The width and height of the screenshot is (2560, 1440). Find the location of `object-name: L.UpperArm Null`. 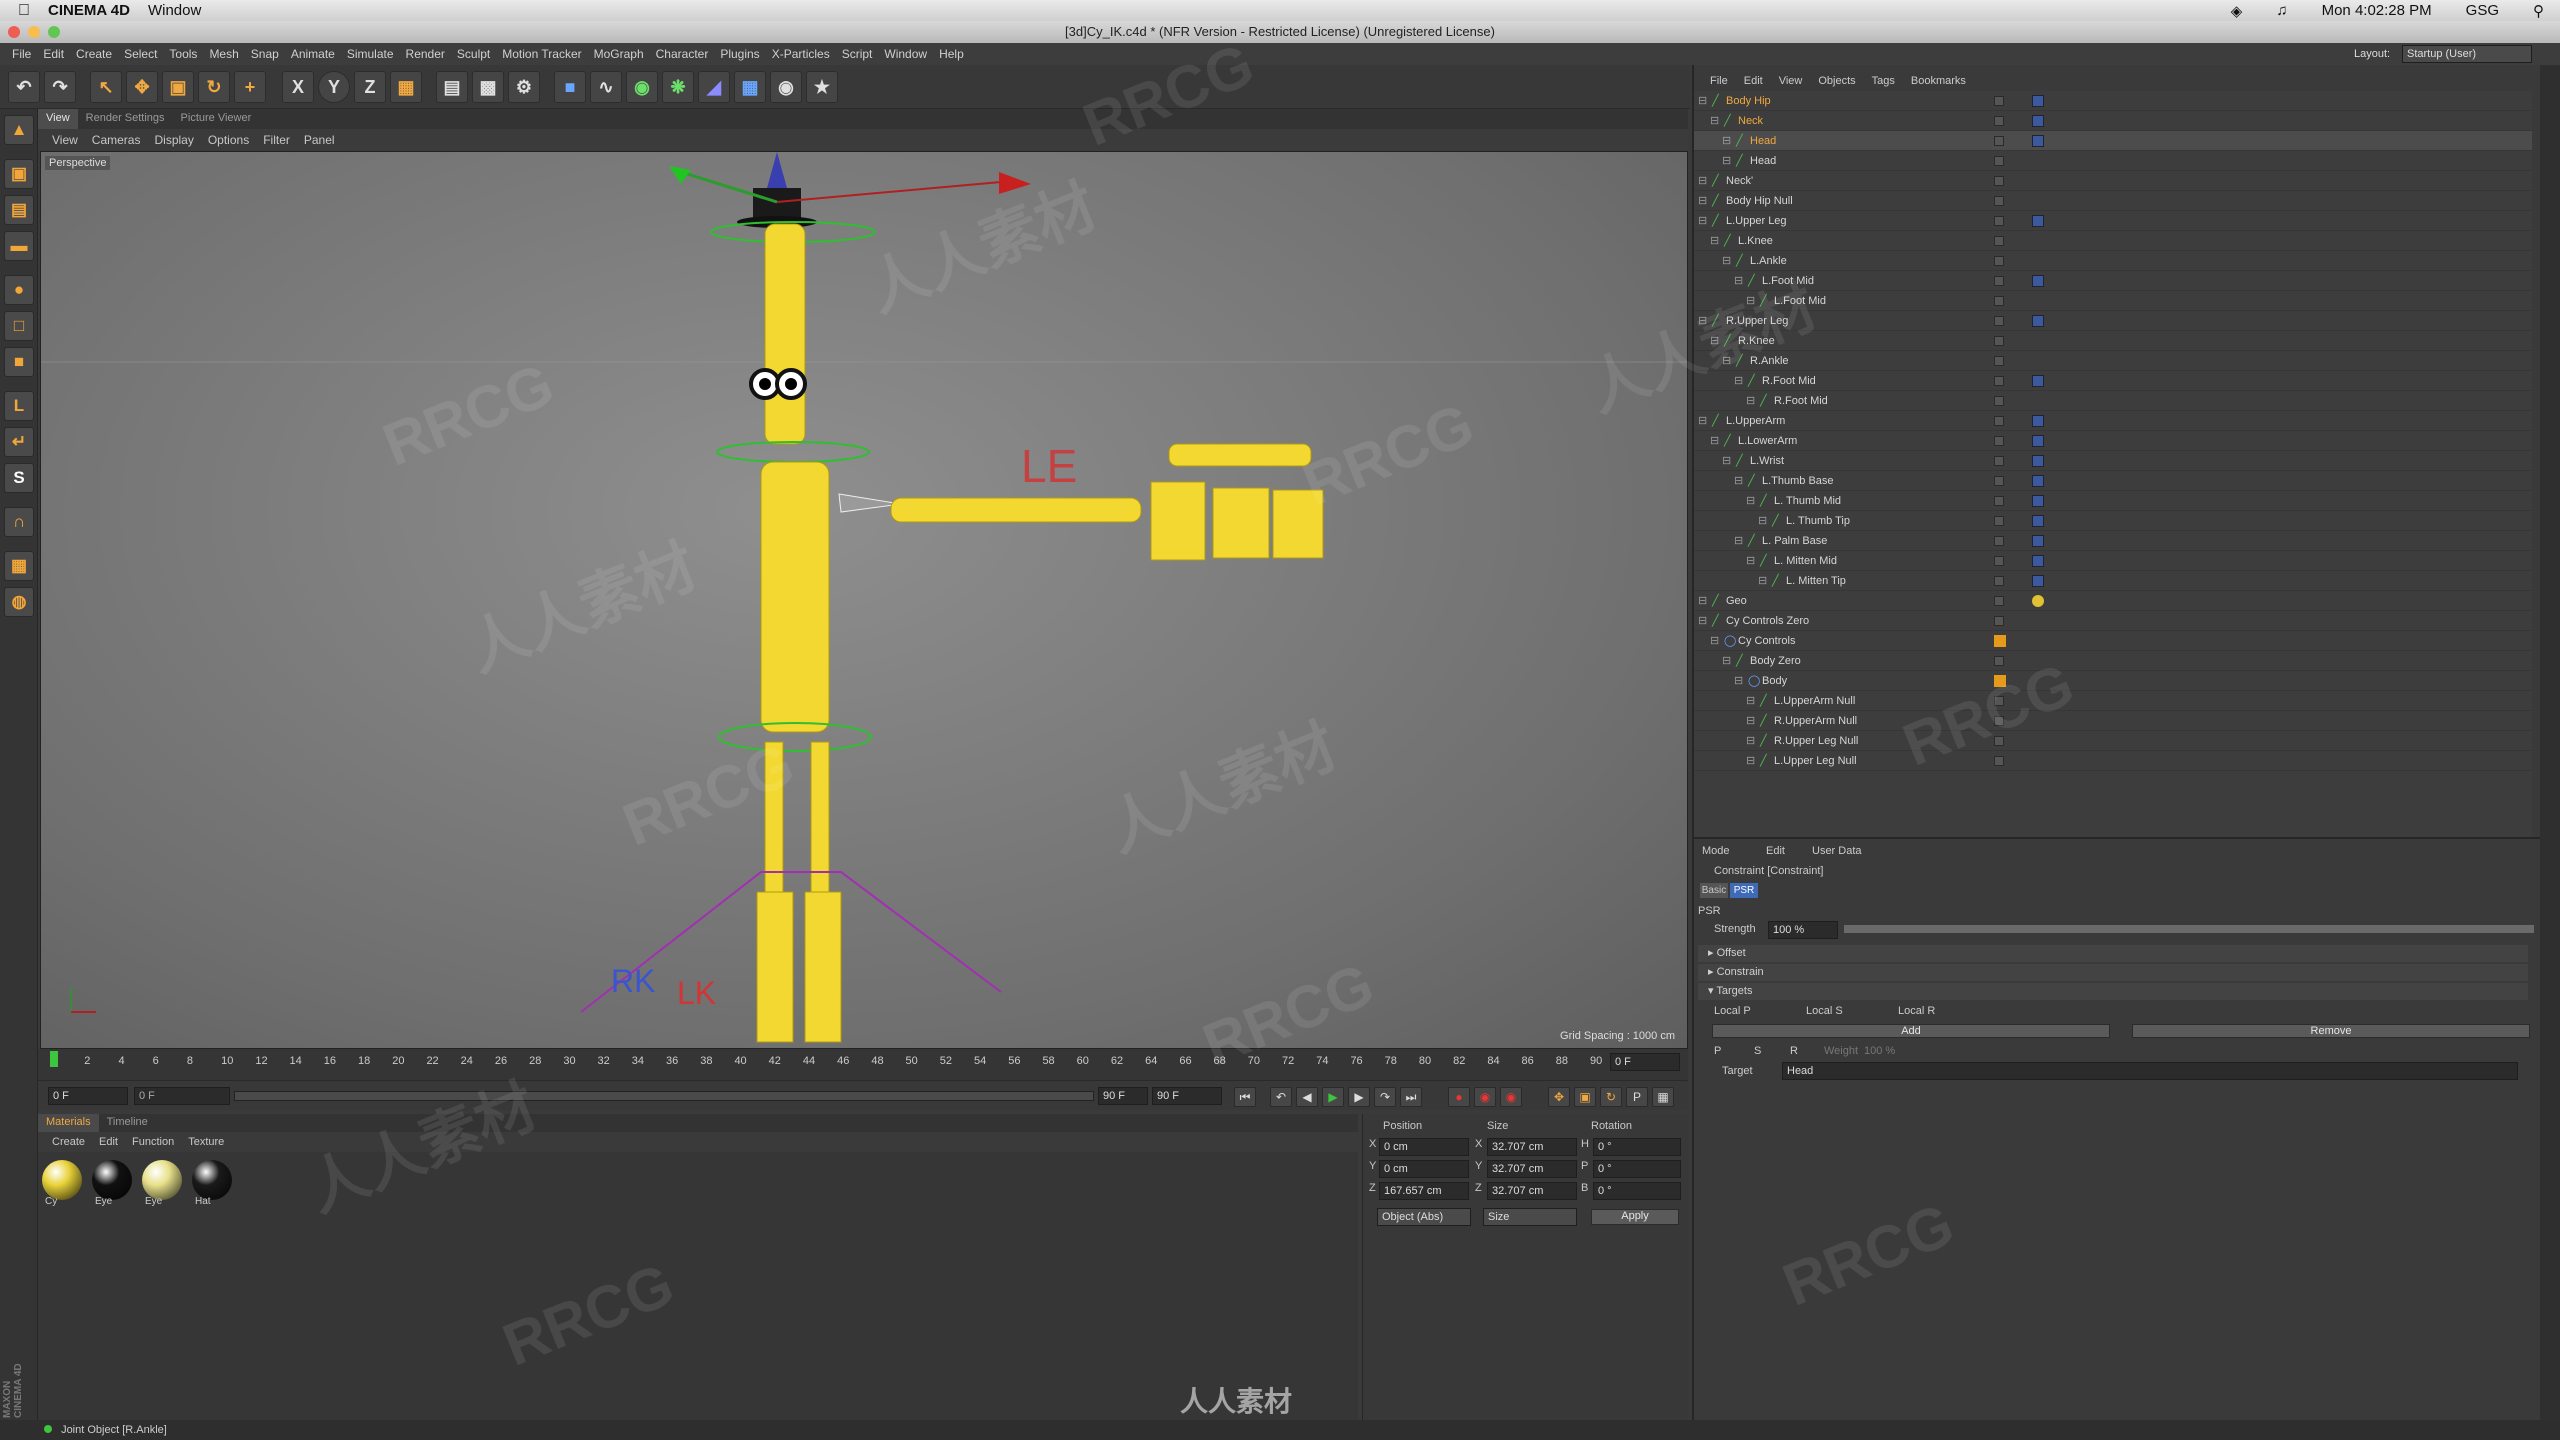

object-name: L.UpperArm Null is located at coordinates (1814, 701).